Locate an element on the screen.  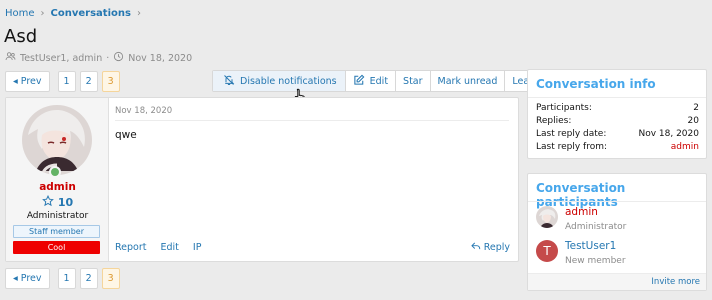
edit-message-link: Edit is located at coordinates (170, 247).